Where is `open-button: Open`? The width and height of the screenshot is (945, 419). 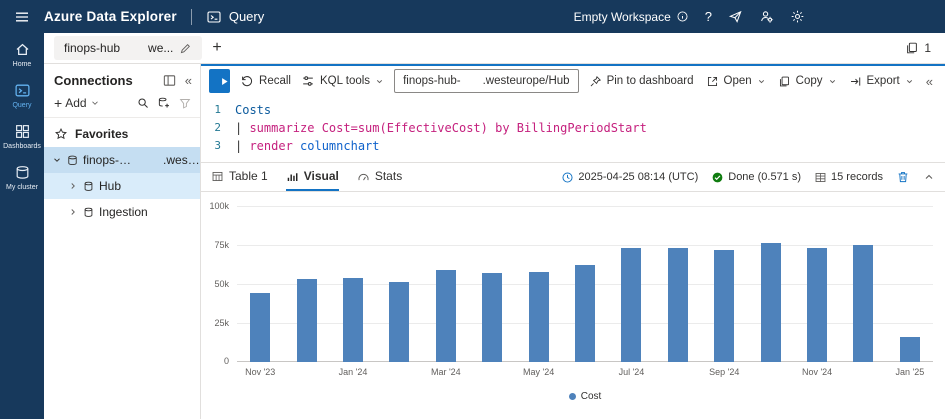 open-button: Open is located at coordinates (736, 81).